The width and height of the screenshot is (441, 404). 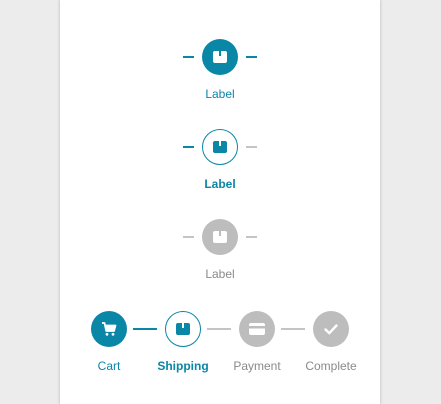 What do you see at coordinates (109, 366) in the screenshot?
I see `step-label: Cart` at bounding box center [109, 366].